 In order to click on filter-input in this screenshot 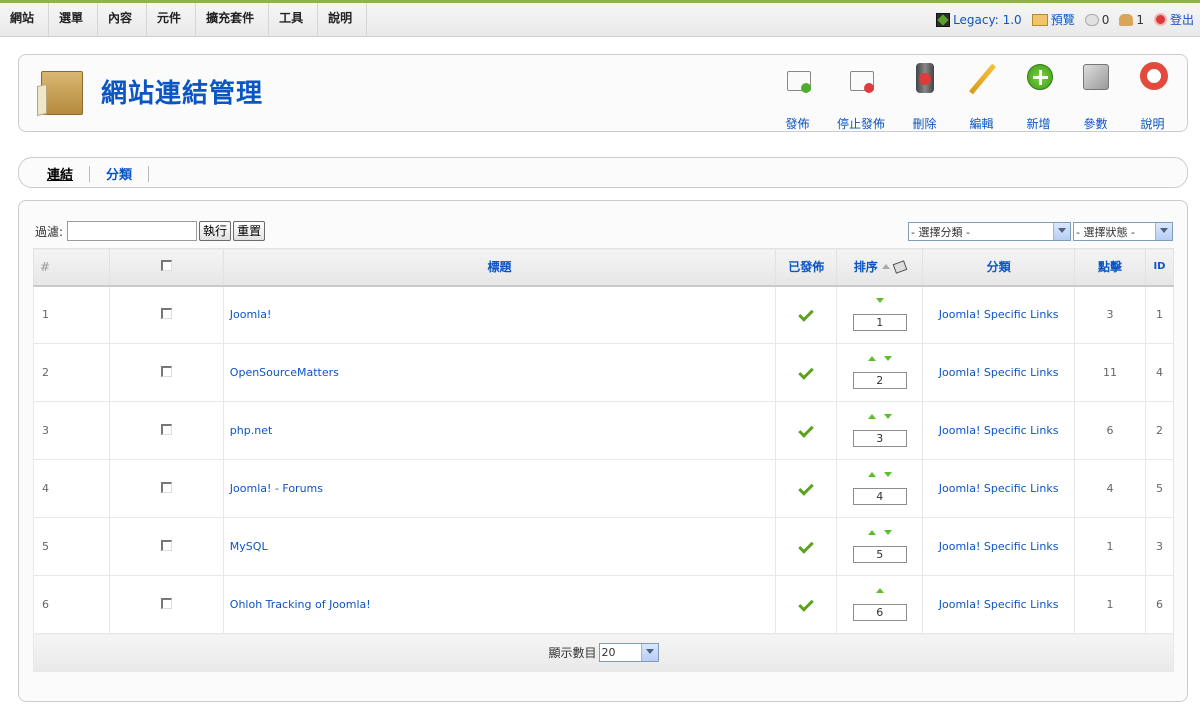, I will do `click(132, 231)`.